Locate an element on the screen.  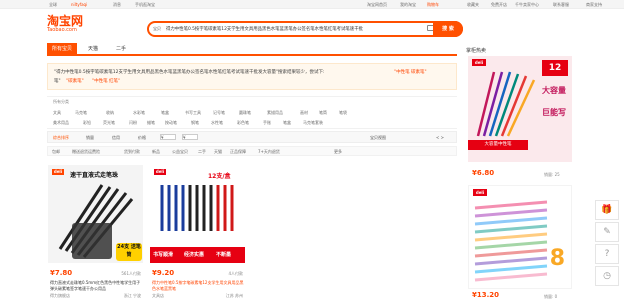
category-item: 笔袋 is located at coordinates (343, 113).